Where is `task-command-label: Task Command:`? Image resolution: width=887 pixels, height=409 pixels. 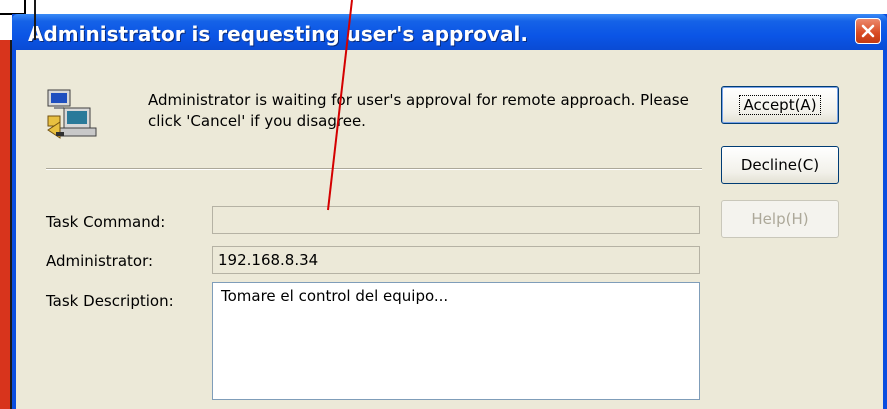 task-command-label: Task Command: is located at coordinates (106, 222).